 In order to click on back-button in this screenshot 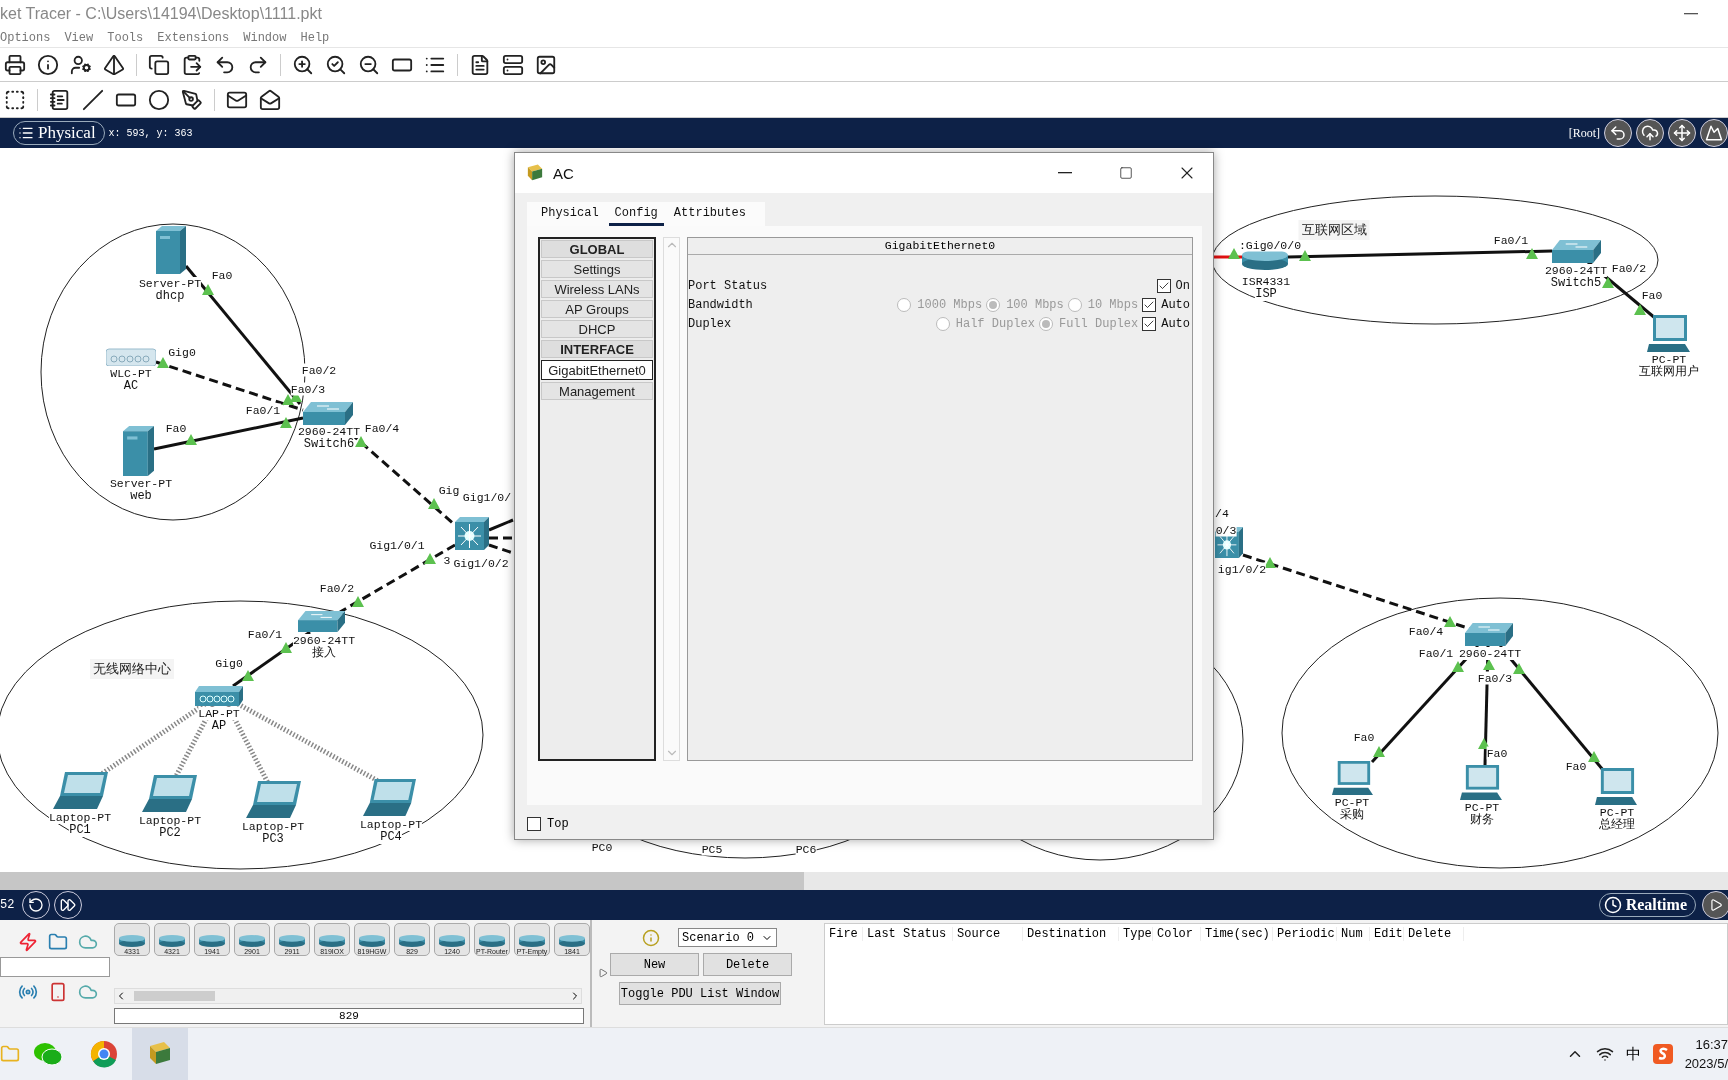, I will do `click(1618, 133)`.